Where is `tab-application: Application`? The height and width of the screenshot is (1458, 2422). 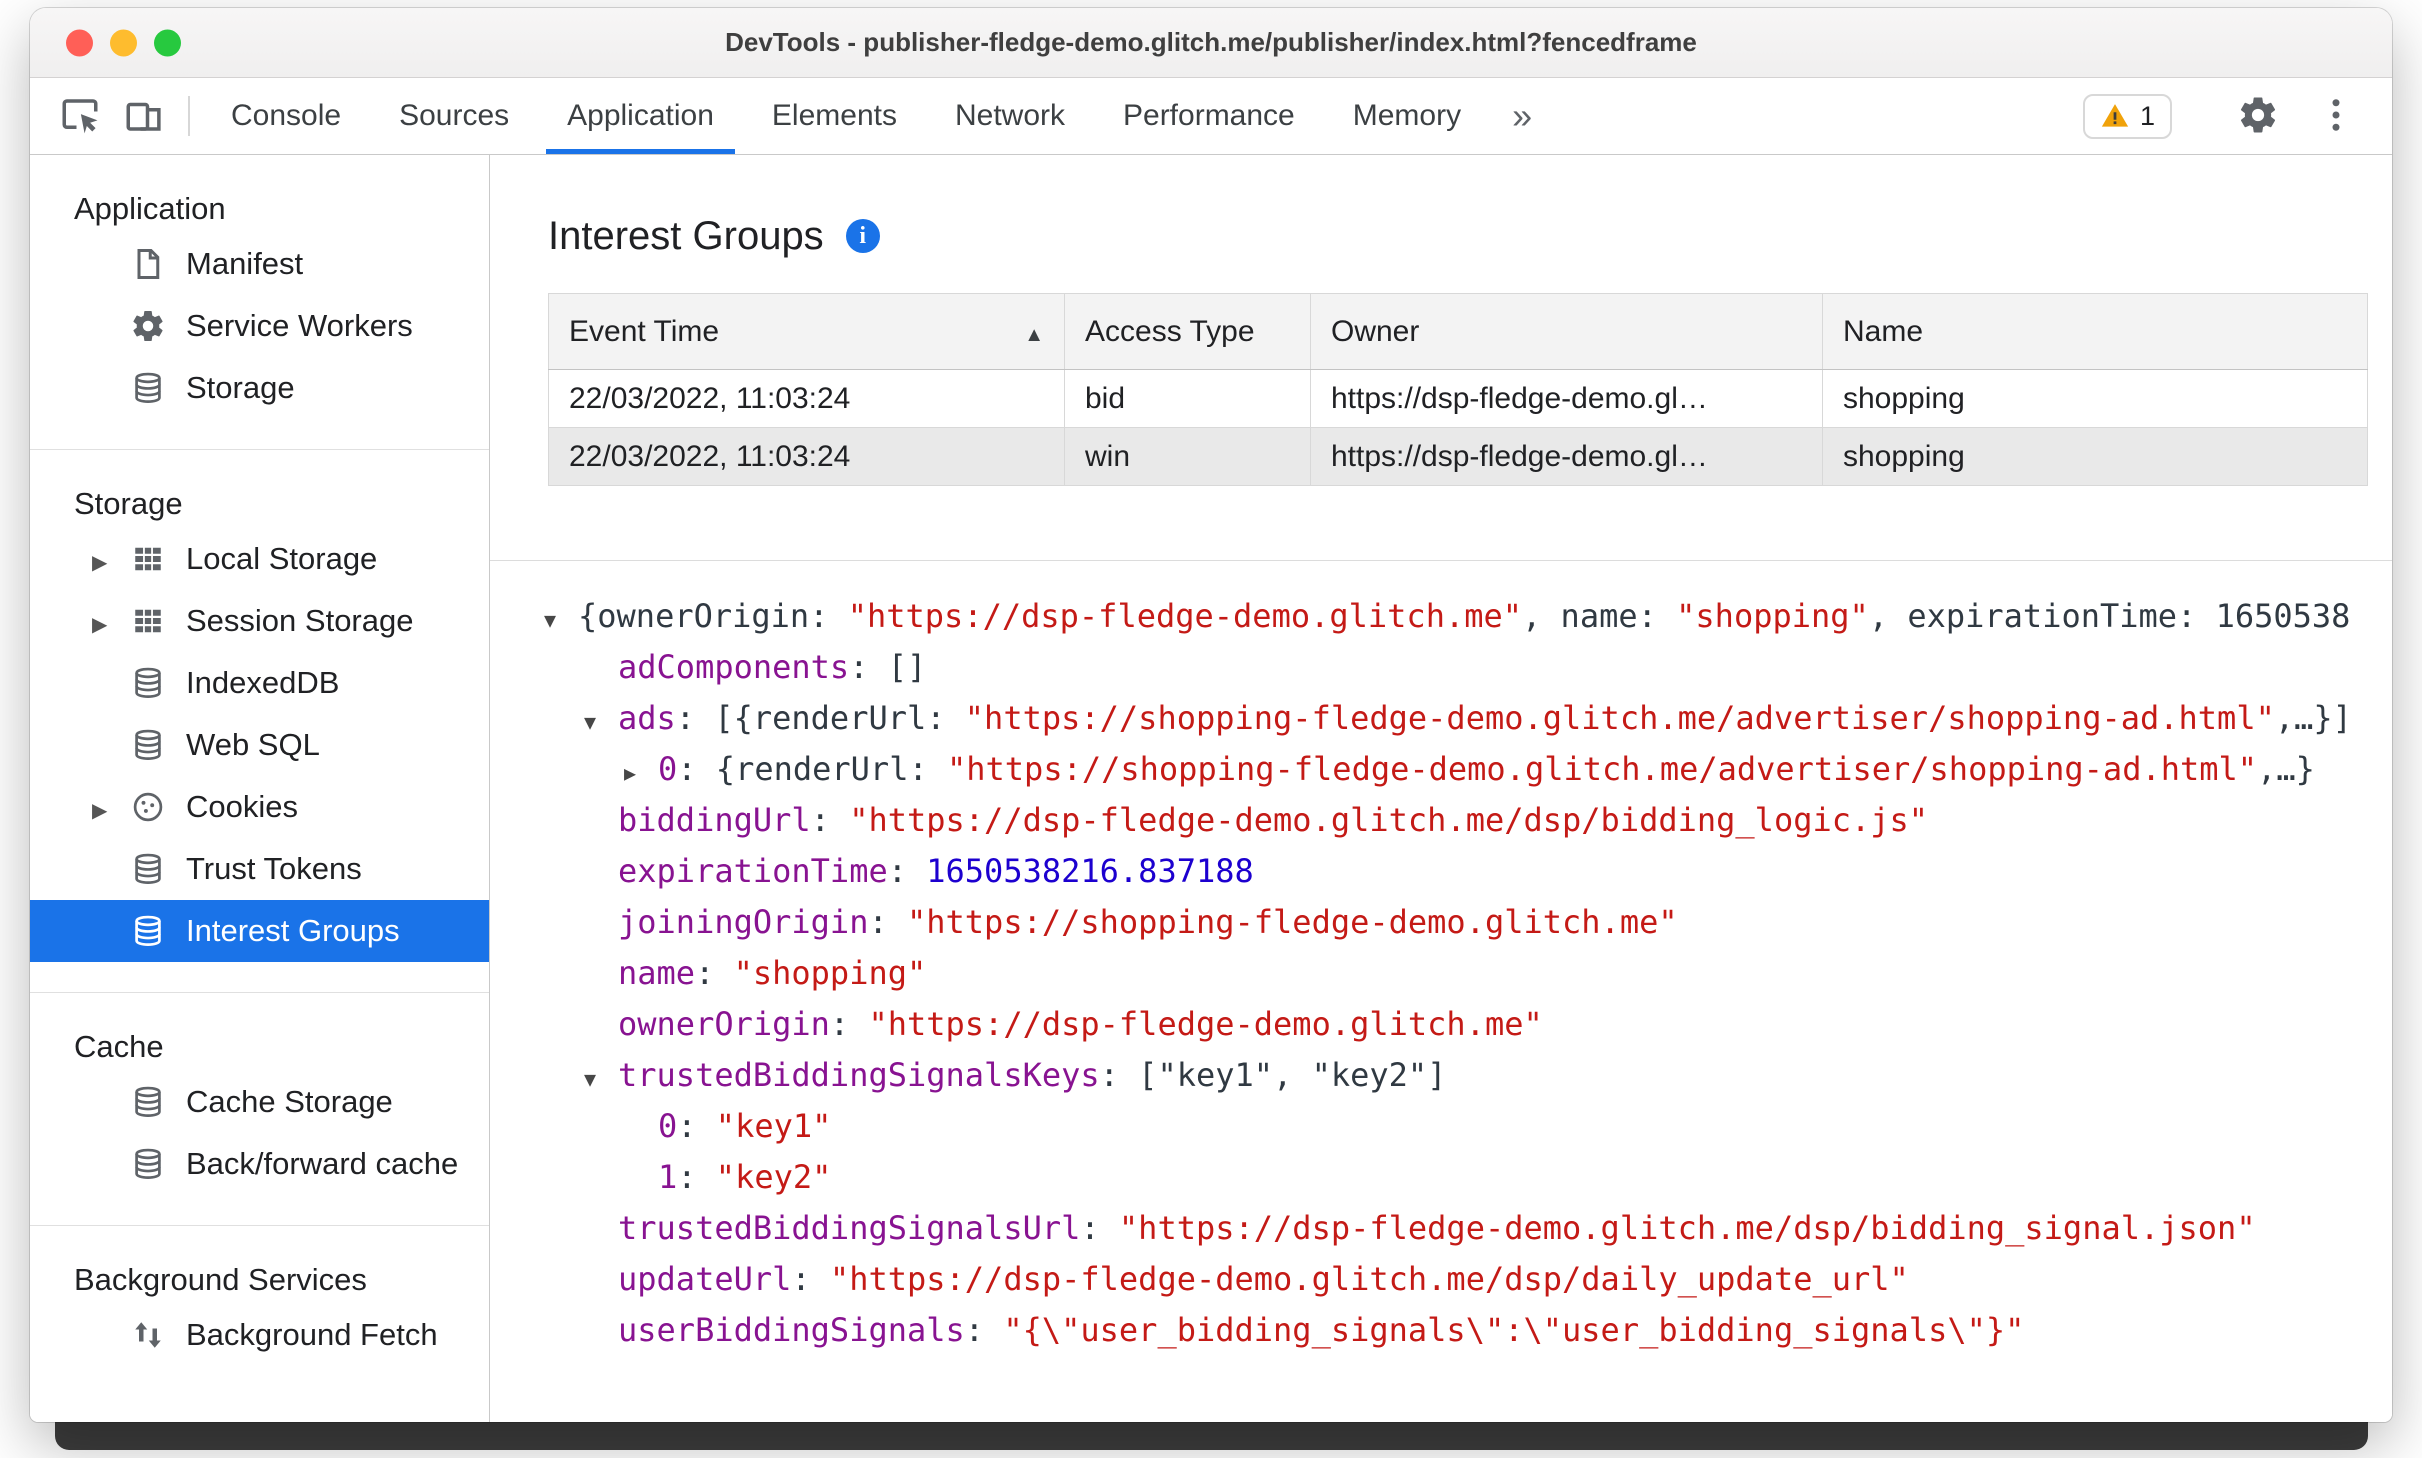 tab-application: Application is located at coordinates (640, 116).